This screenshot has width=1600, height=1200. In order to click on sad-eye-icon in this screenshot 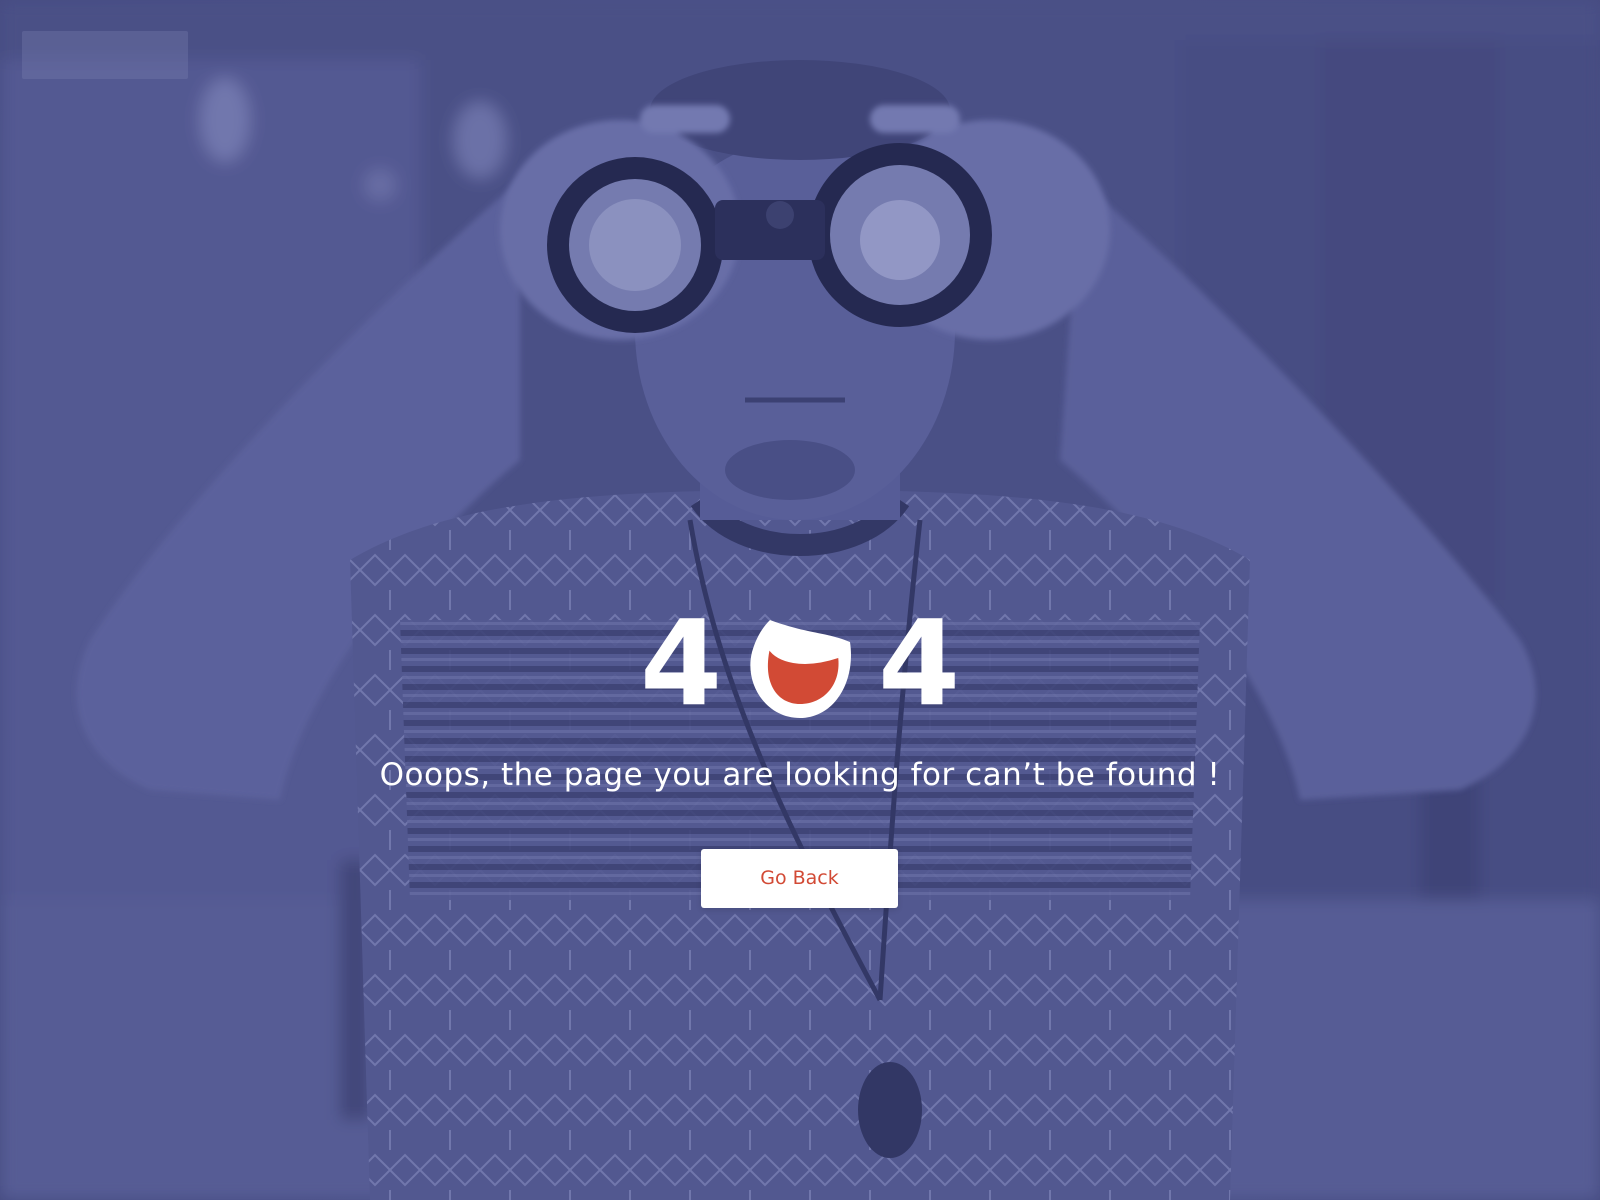, I will do `click(800, 669)`.